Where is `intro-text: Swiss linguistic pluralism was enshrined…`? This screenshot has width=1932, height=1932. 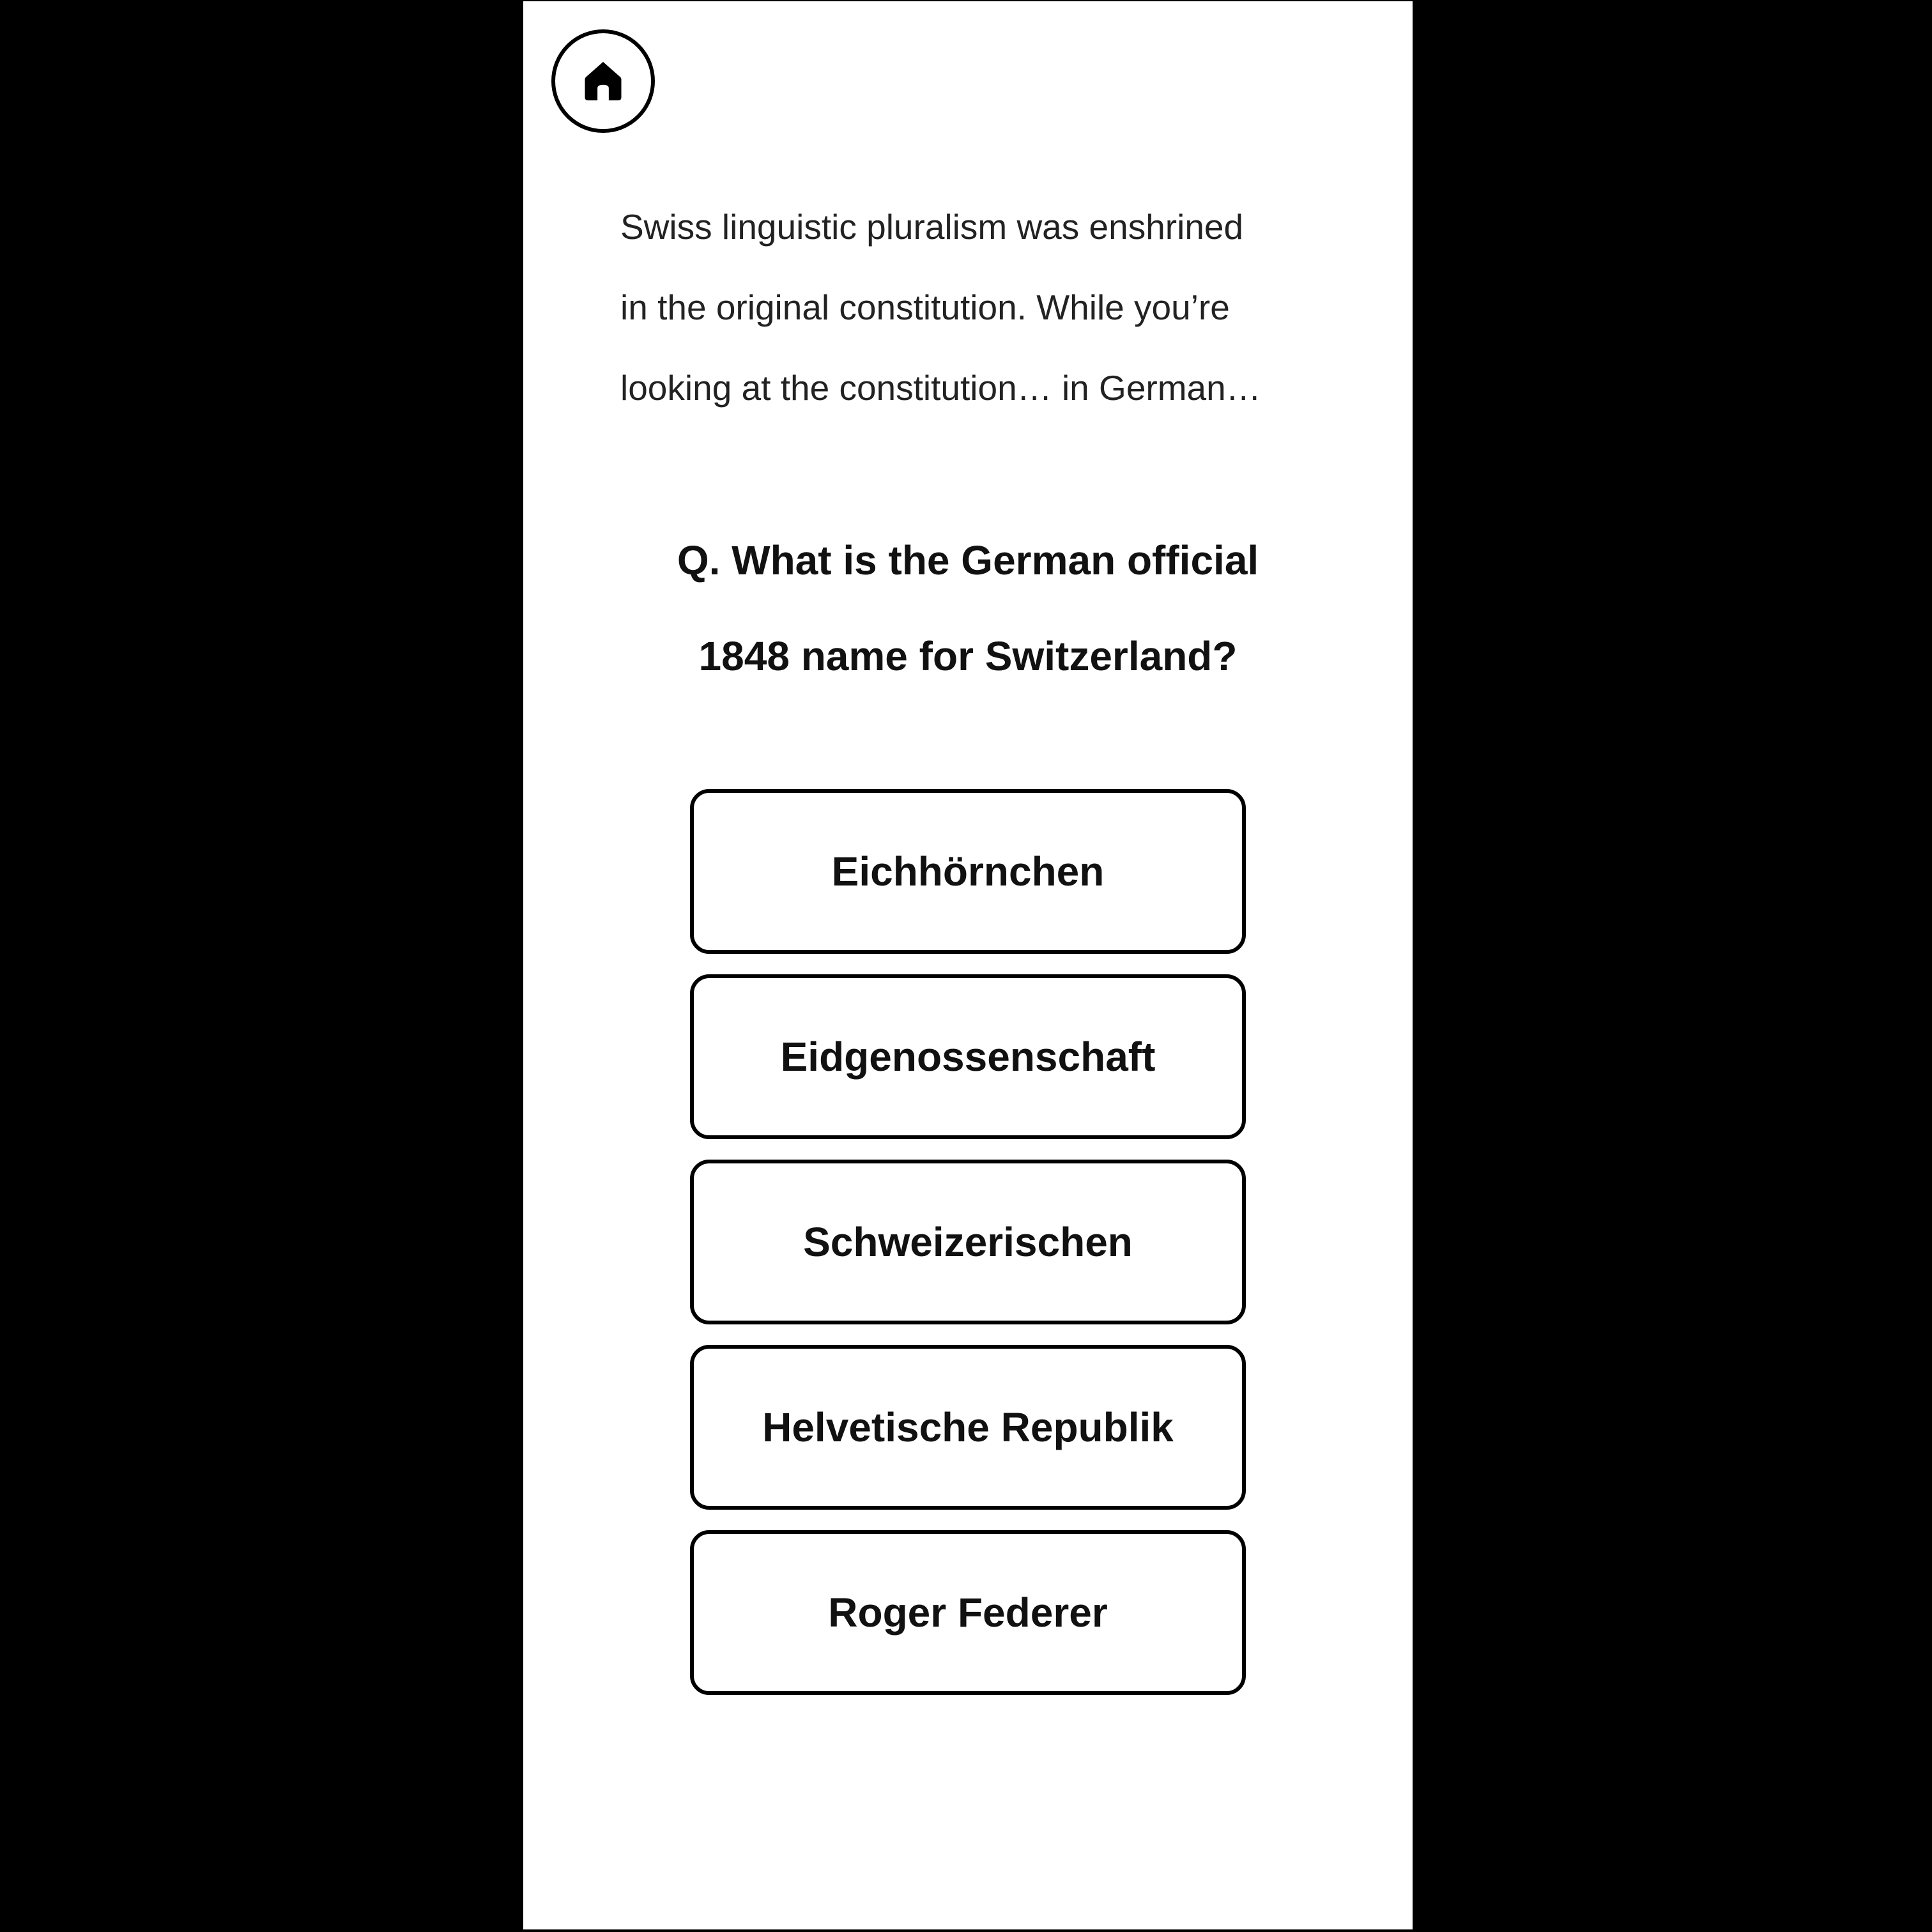
intro-text: Swiss linguistic pluralism was enshrined… is located at coordinates (968, 307).